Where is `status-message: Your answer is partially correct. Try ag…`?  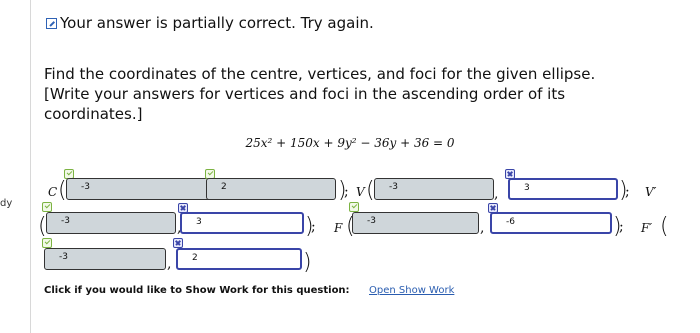
status-message: Your answer is partially correct. Try ag… is located at coordinates (210, 23).